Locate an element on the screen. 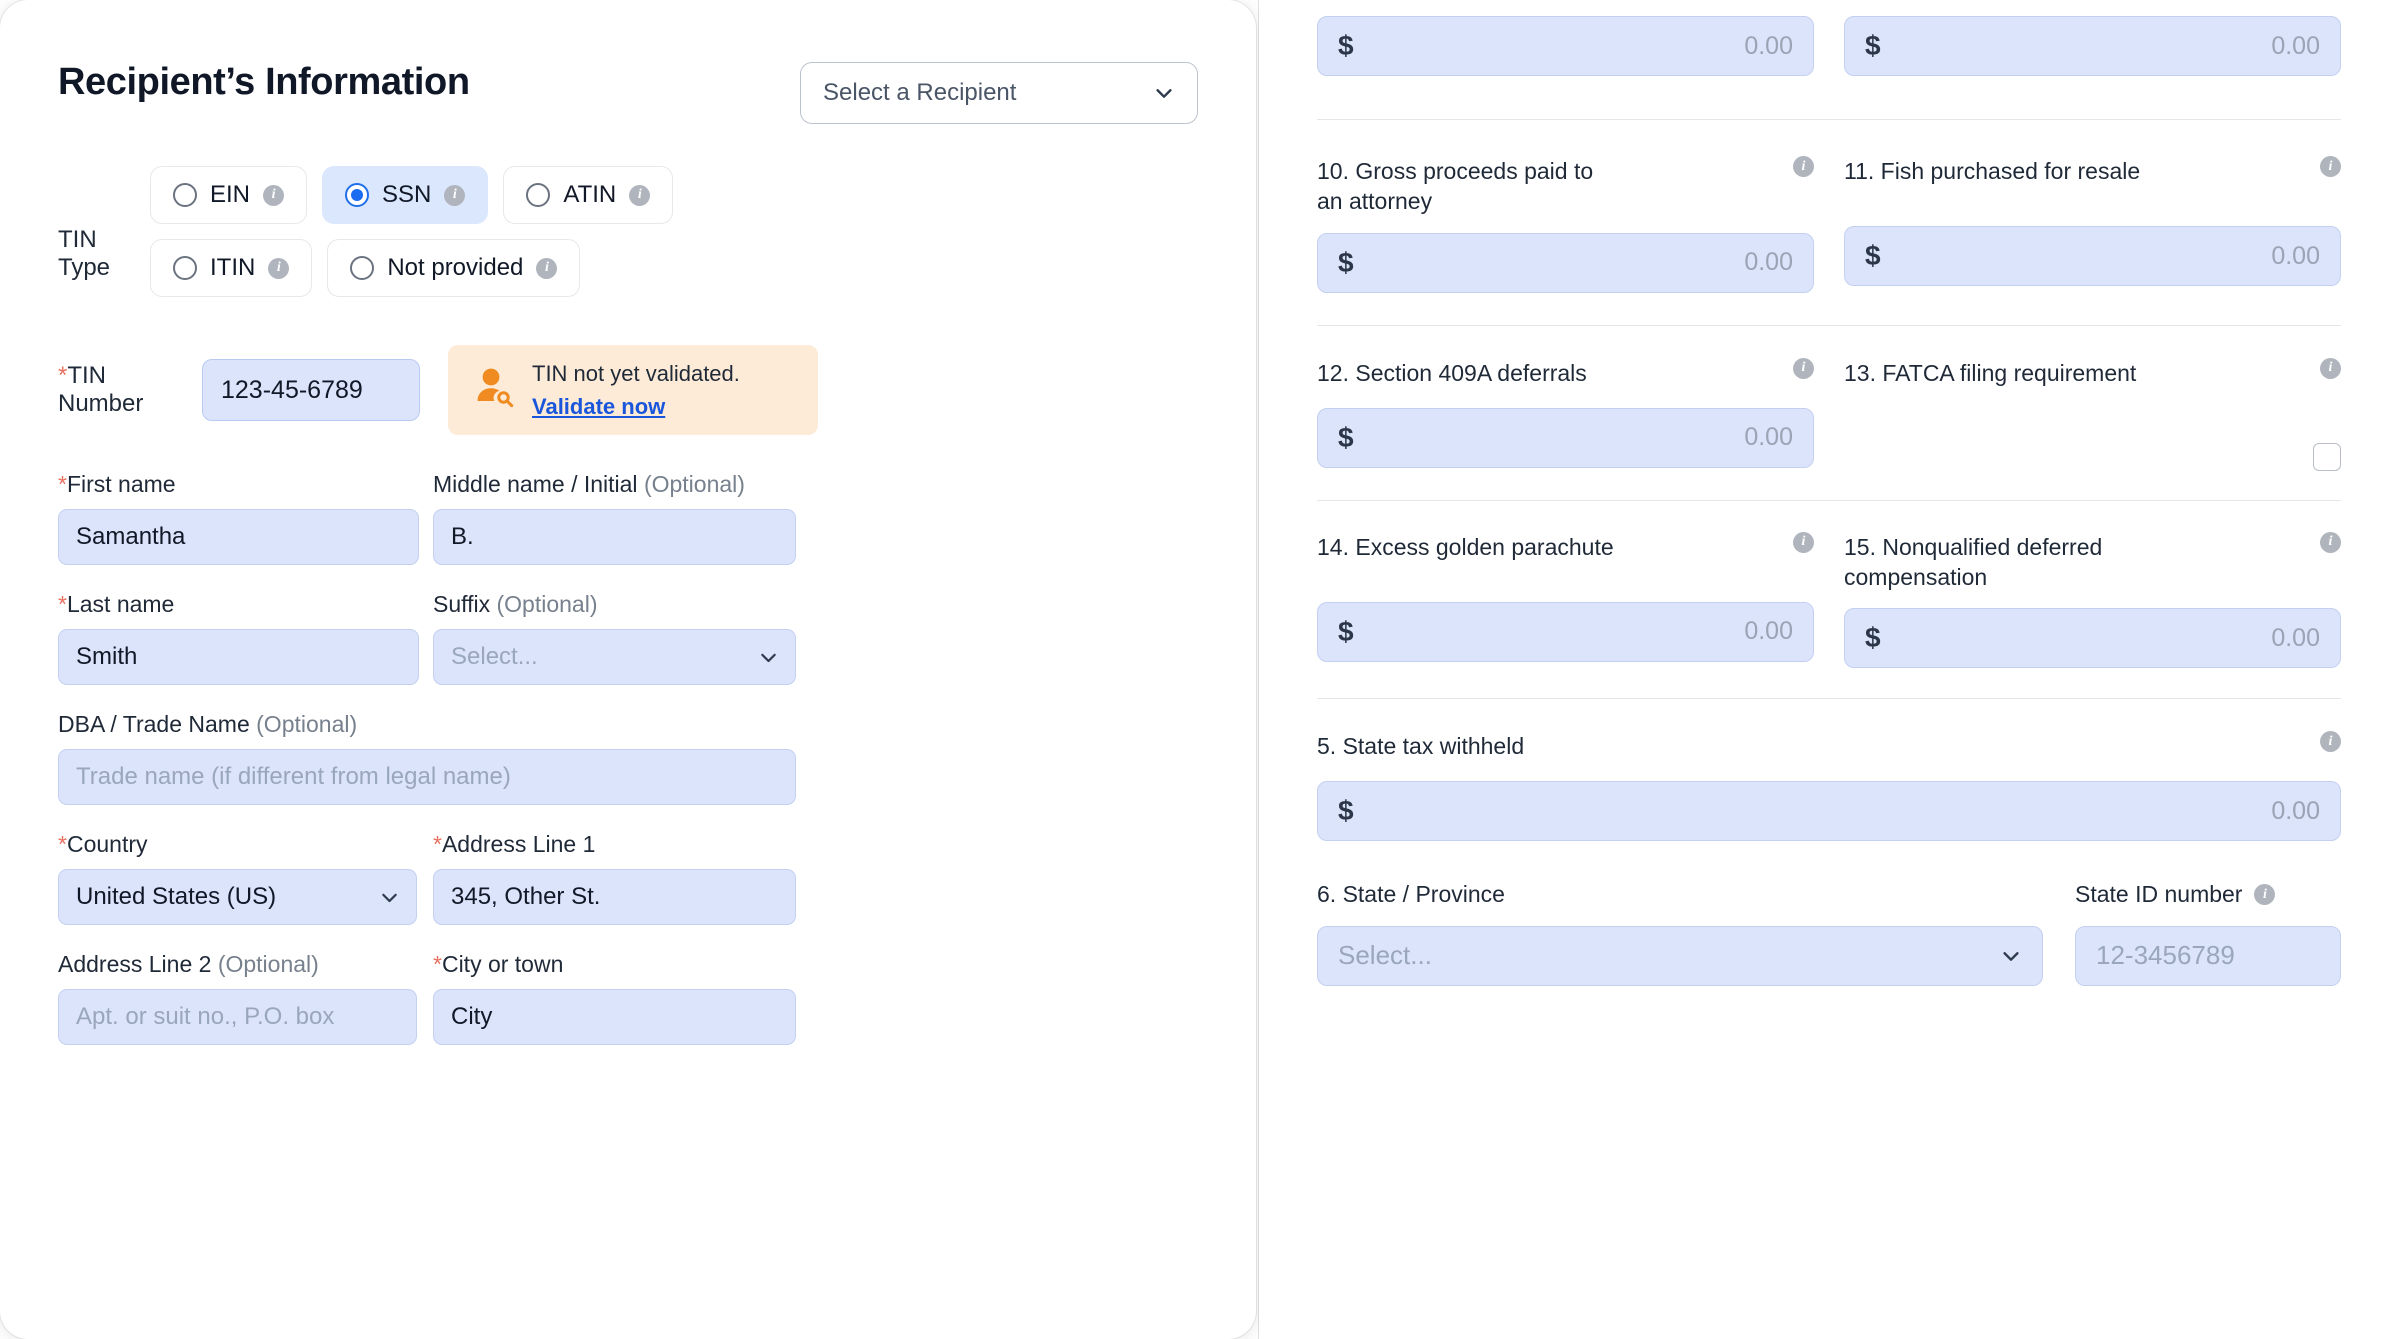 Image resolution: width=2399 pixels, height=1339 pixels. tin-number-input: 123-45-6789 is located at coordinates (311, 390).